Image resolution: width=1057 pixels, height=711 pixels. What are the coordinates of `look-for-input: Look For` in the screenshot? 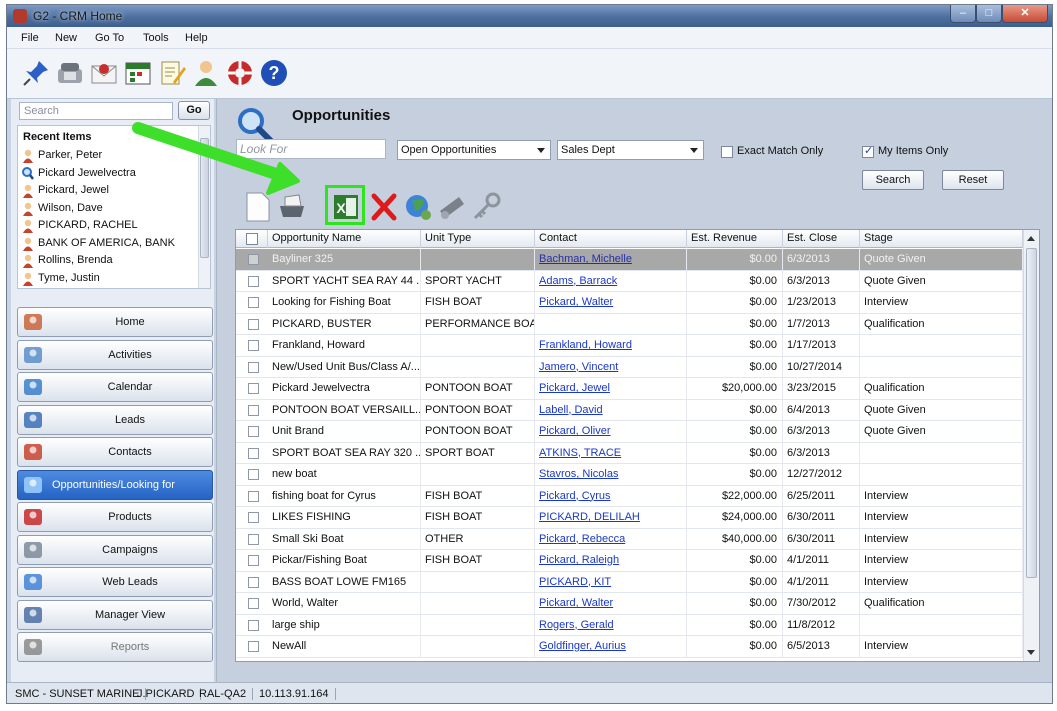 It's located at (311, 149).